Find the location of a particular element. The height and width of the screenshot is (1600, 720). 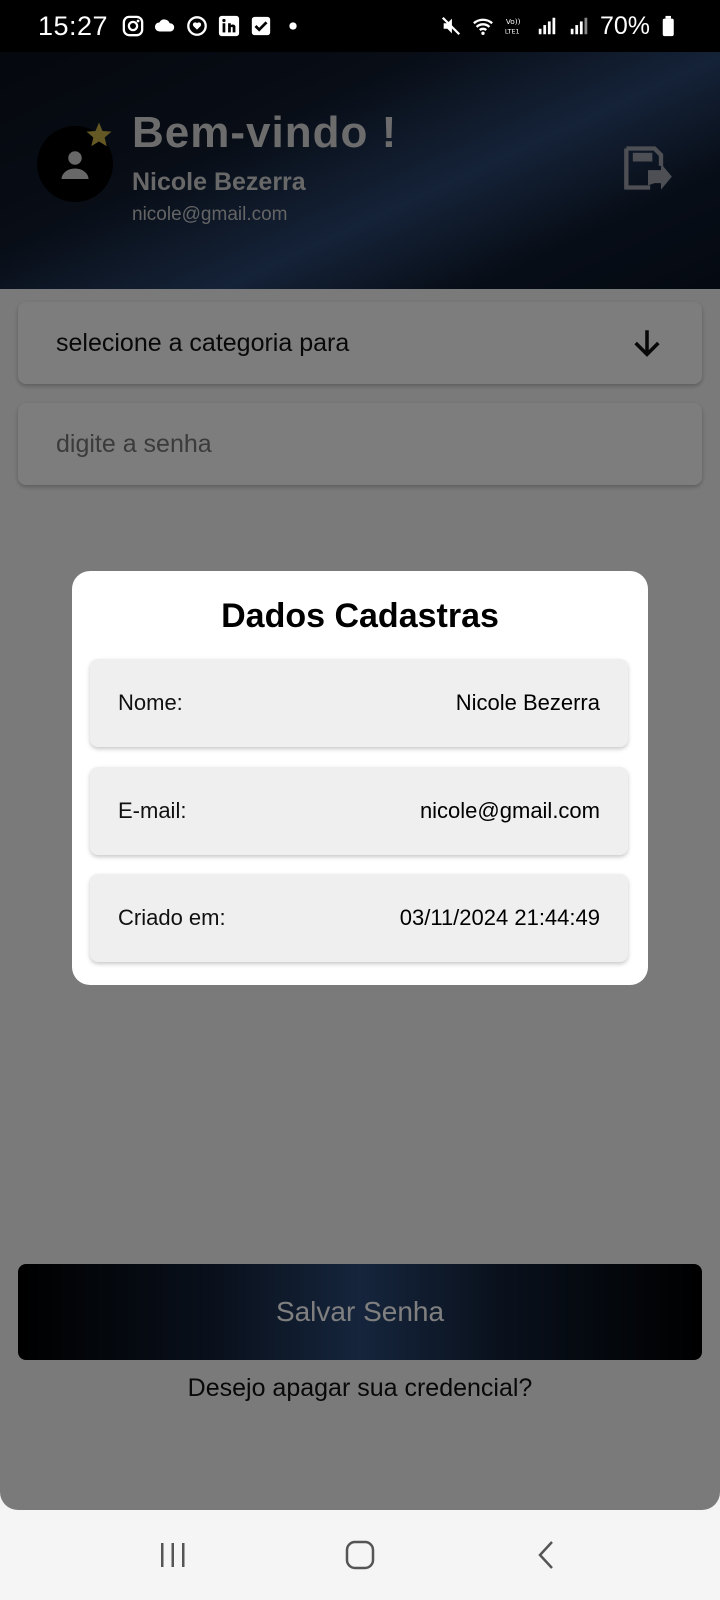

battery-icon is located at coordinates (668, 26).